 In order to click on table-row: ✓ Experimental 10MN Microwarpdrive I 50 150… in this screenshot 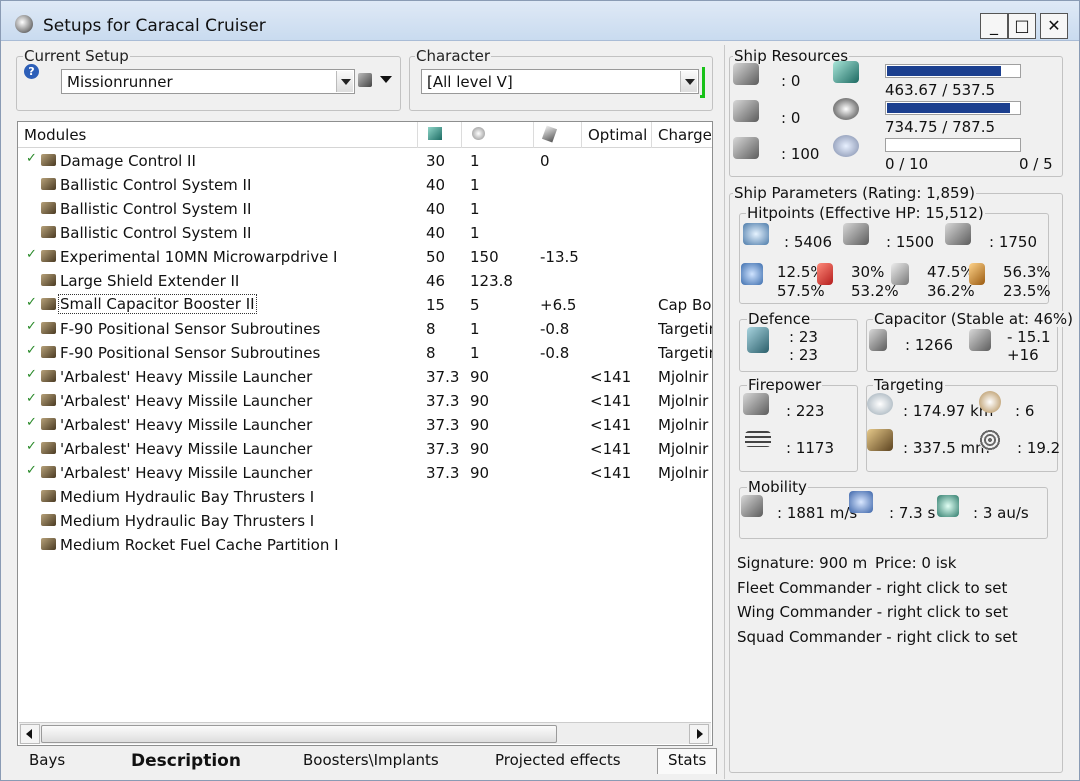, I will do `click(365, 257)`.